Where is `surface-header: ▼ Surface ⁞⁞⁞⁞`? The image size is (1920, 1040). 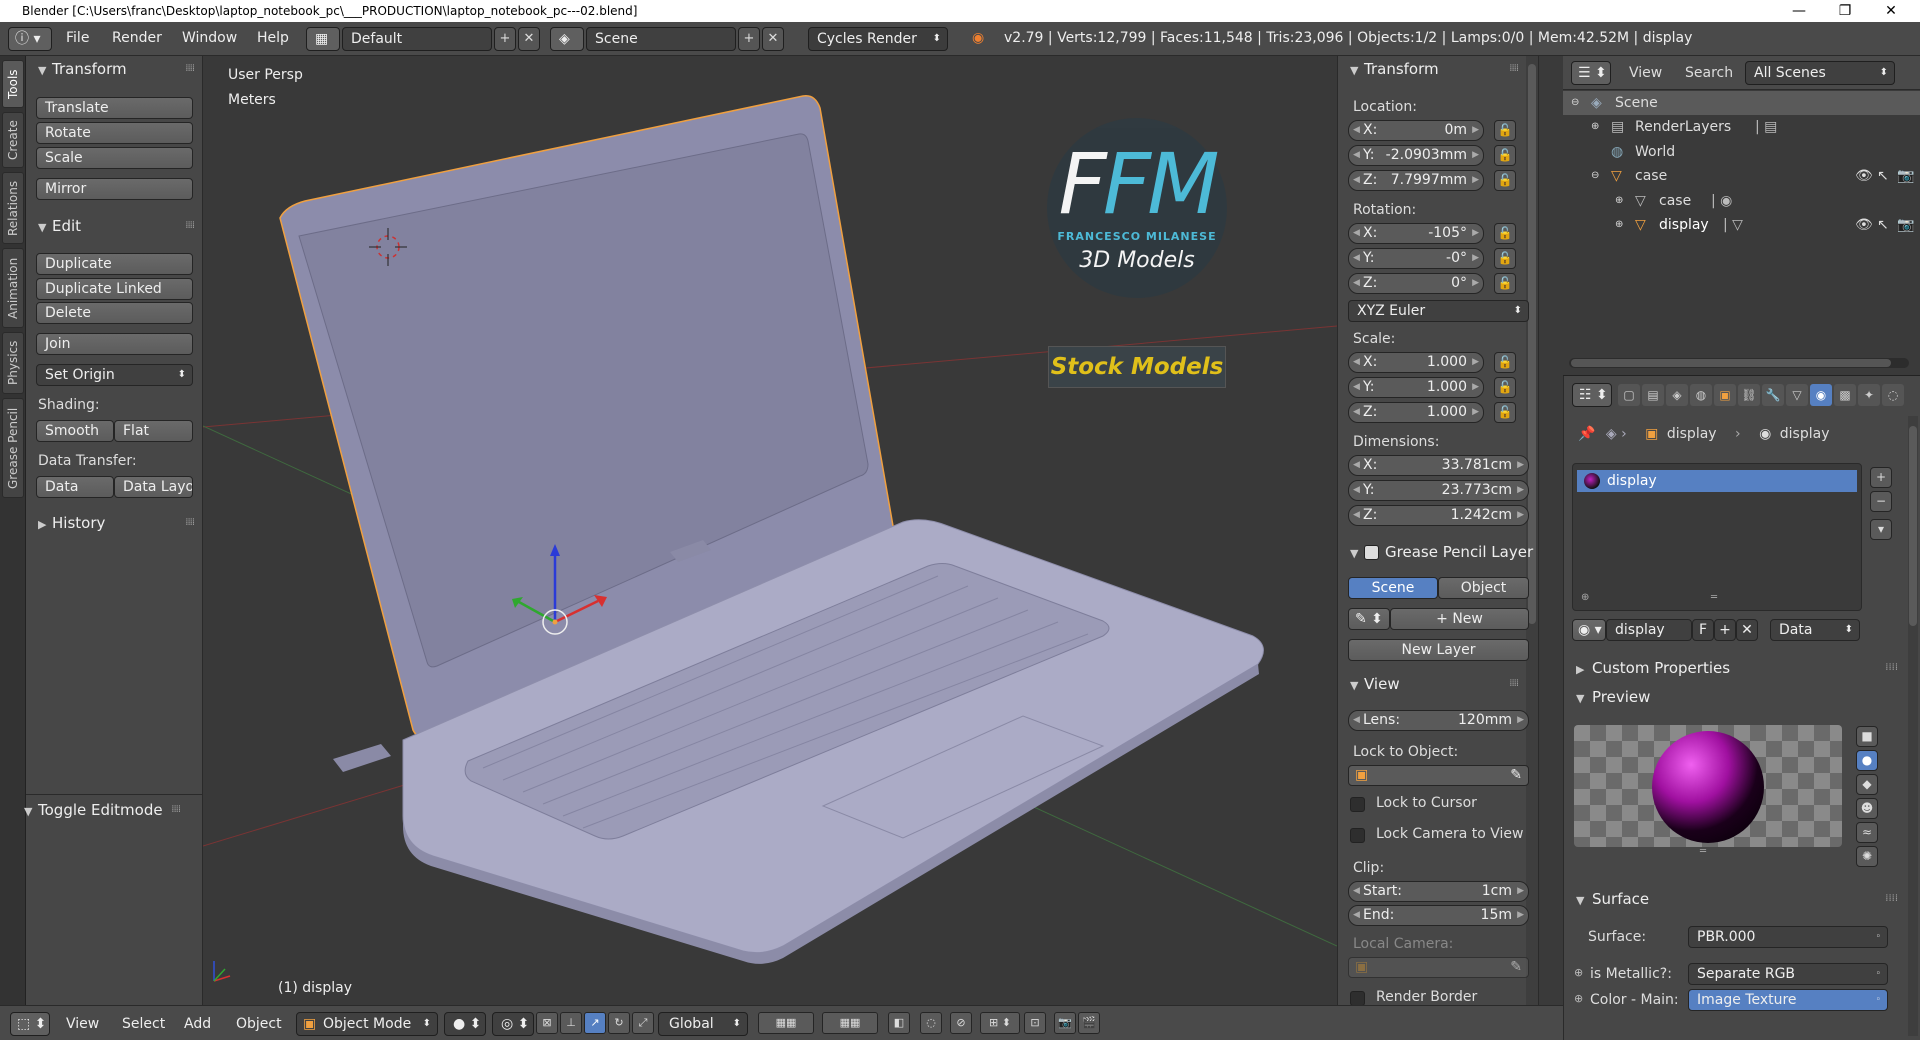
surface-header: ▼ Surface ⁞⁞⁞⁞ is located at coordinates (1737, 899).